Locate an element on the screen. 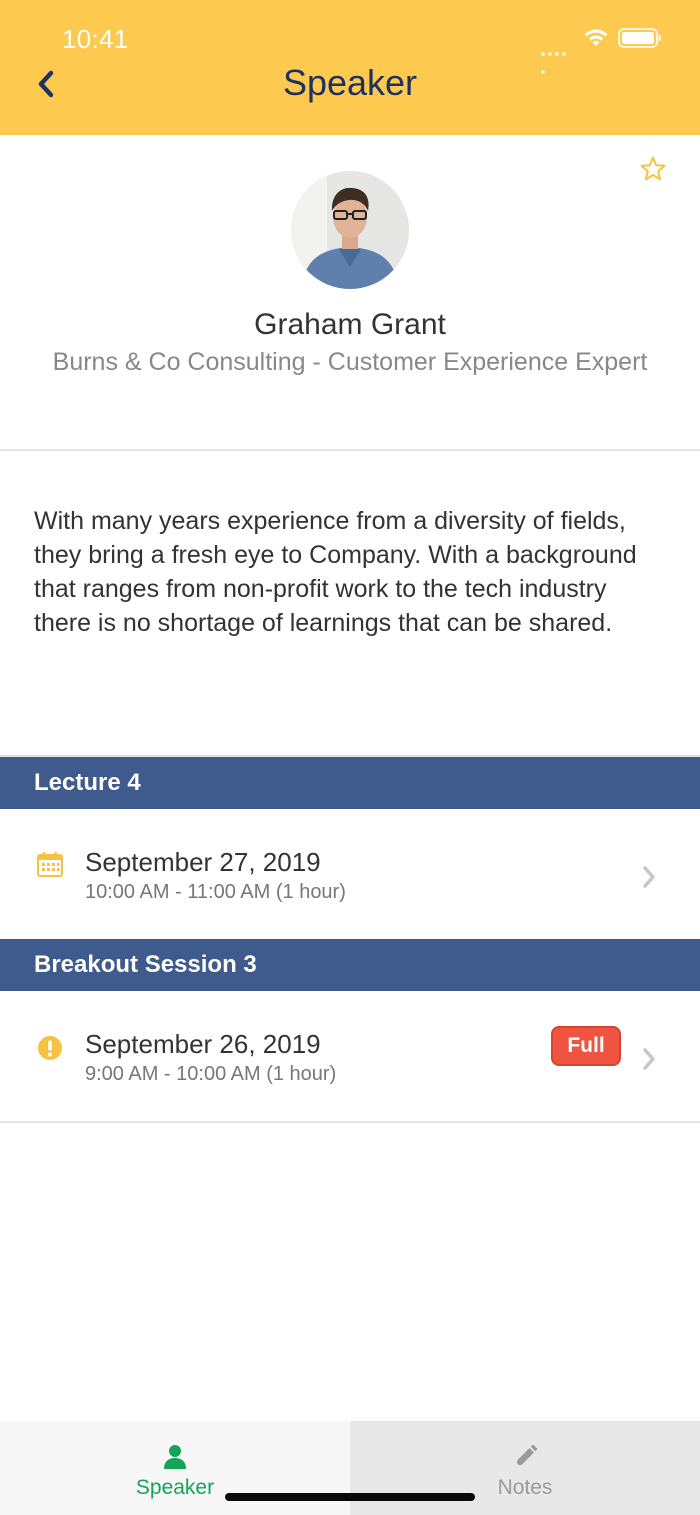 This screenshot has width=700, height=1515. session-header-breakout: Breakout Session 3 is located at coordinates (350, 965).